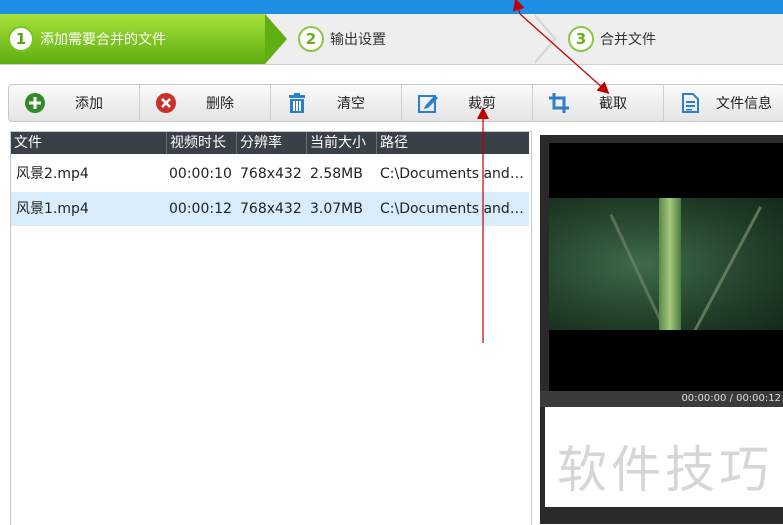 Image resolution: width=783 pixels, height=525 pixels. Describe the element at coordinates (543, 171) in the screenshot. I see `annotation-arrows` at that location.